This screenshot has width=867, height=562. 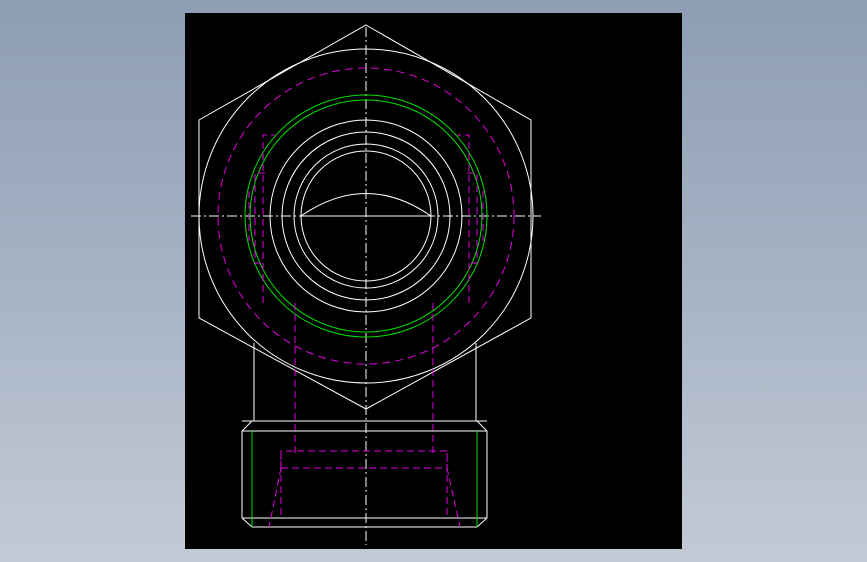 I want to click on body-outline, so click(x=364, y=435).